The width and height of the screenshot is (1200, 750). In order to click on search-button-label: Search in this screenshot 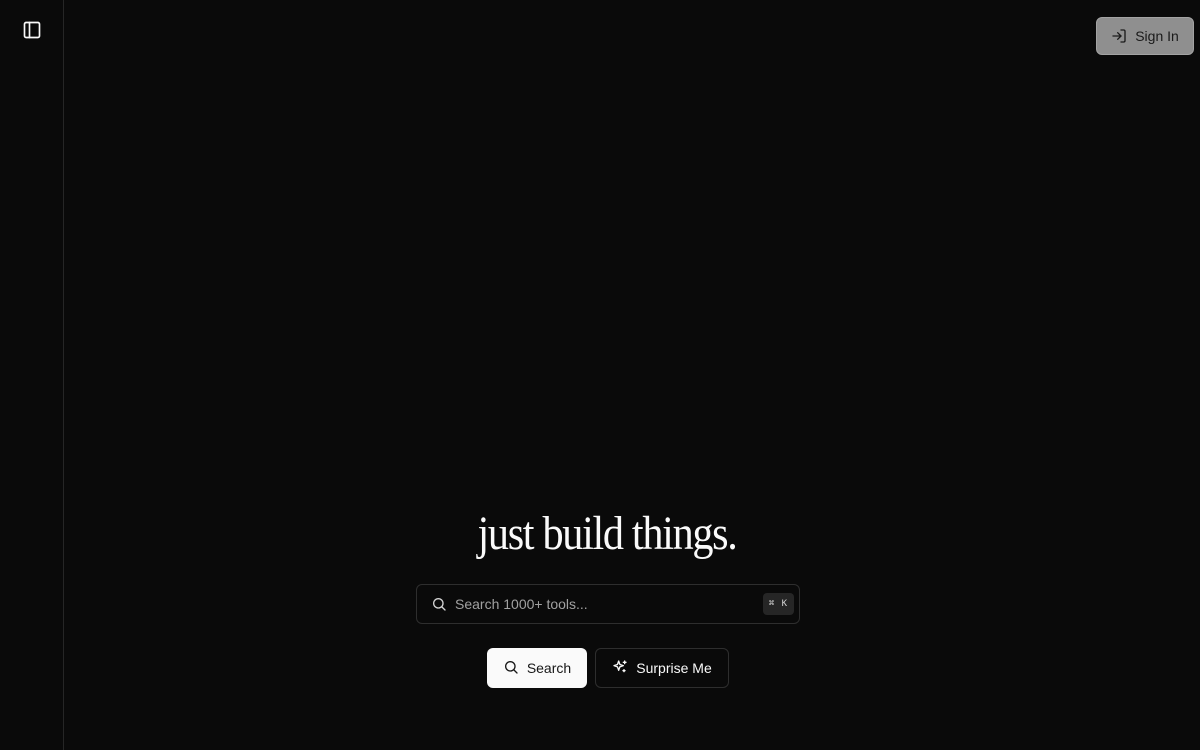, I will do `click(549, 668)`.